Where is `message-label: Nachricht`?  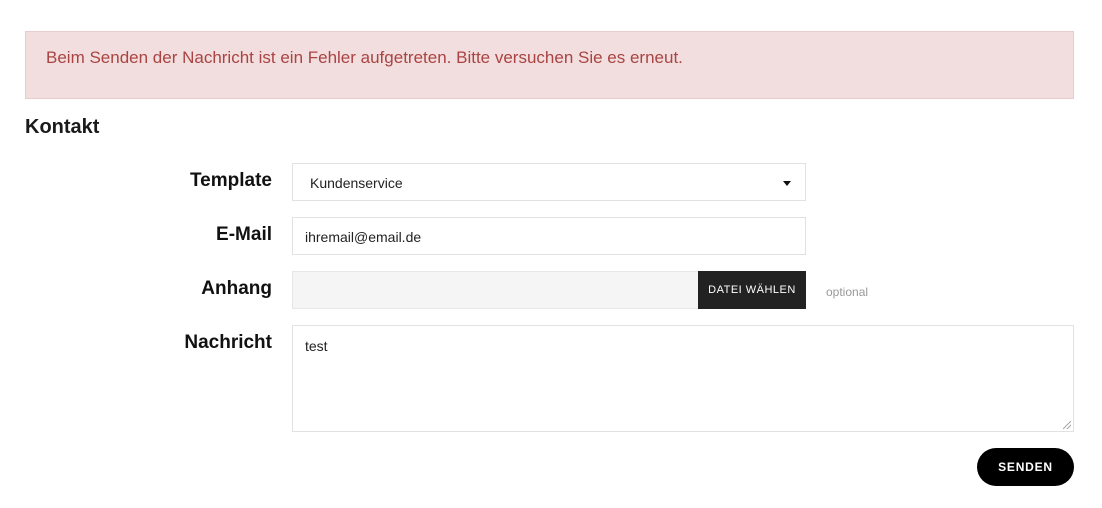 message-label: Nachricht is located at coordinates (228, 342).